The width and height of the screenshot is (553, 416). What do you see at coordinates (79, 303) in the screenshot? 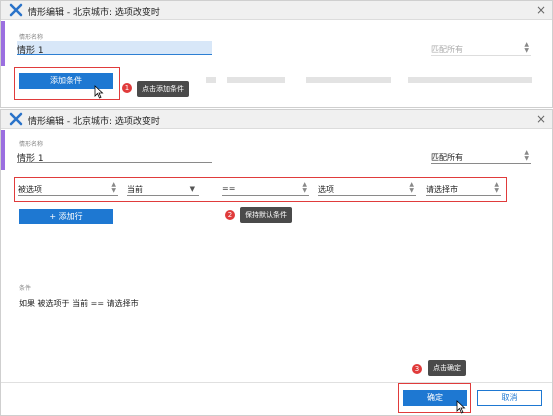
I see `condition-summary: 如果 被选项于 当前 == 请选择市` at bounding box center [79, 303].